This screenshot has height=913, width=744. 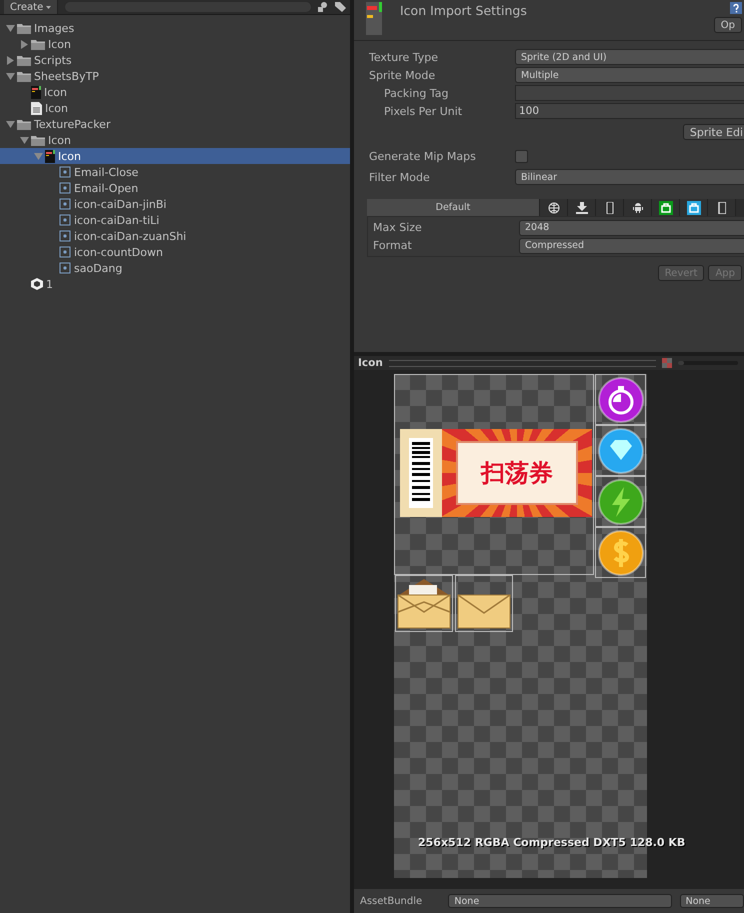 I want to click on help-icon, so click(x=736, y=8).